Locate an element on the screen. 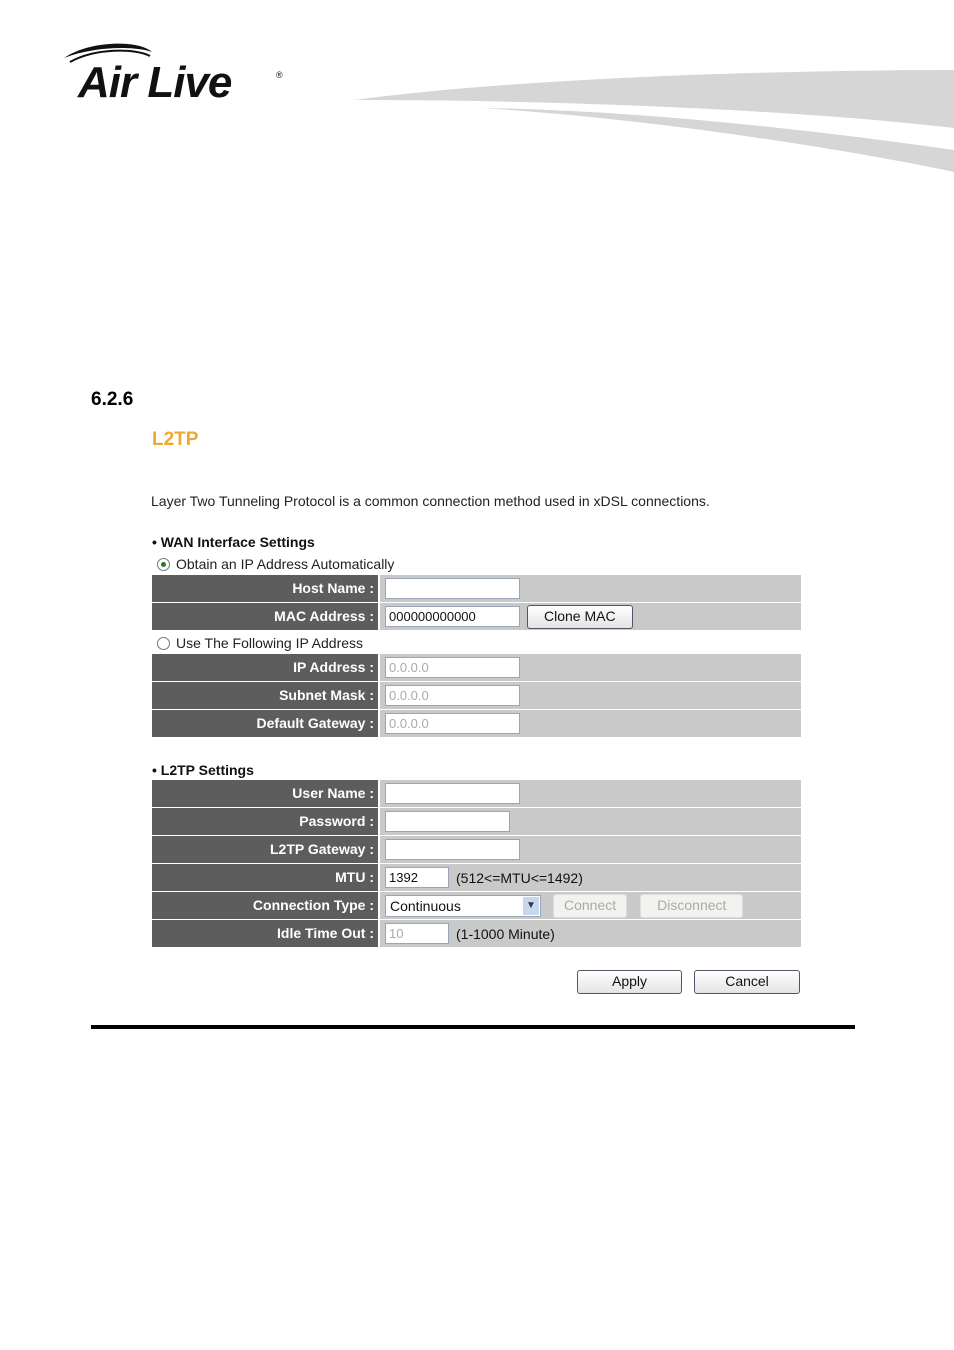 The width and height of the screenshot is (954, 1350). default-gateway-input: 0.0.0.0 is located at coordinates (452, 723).